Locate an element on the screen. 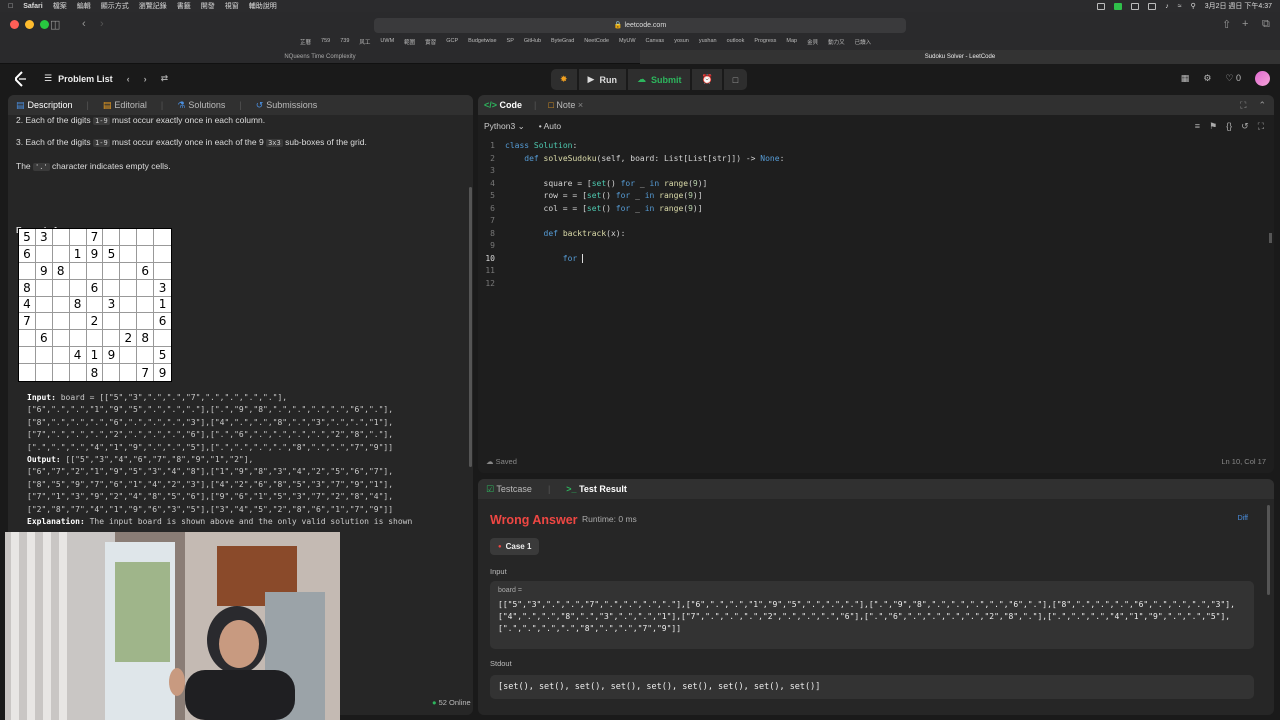  sudoku-cell: 6 is located at coordinates (44, 339).